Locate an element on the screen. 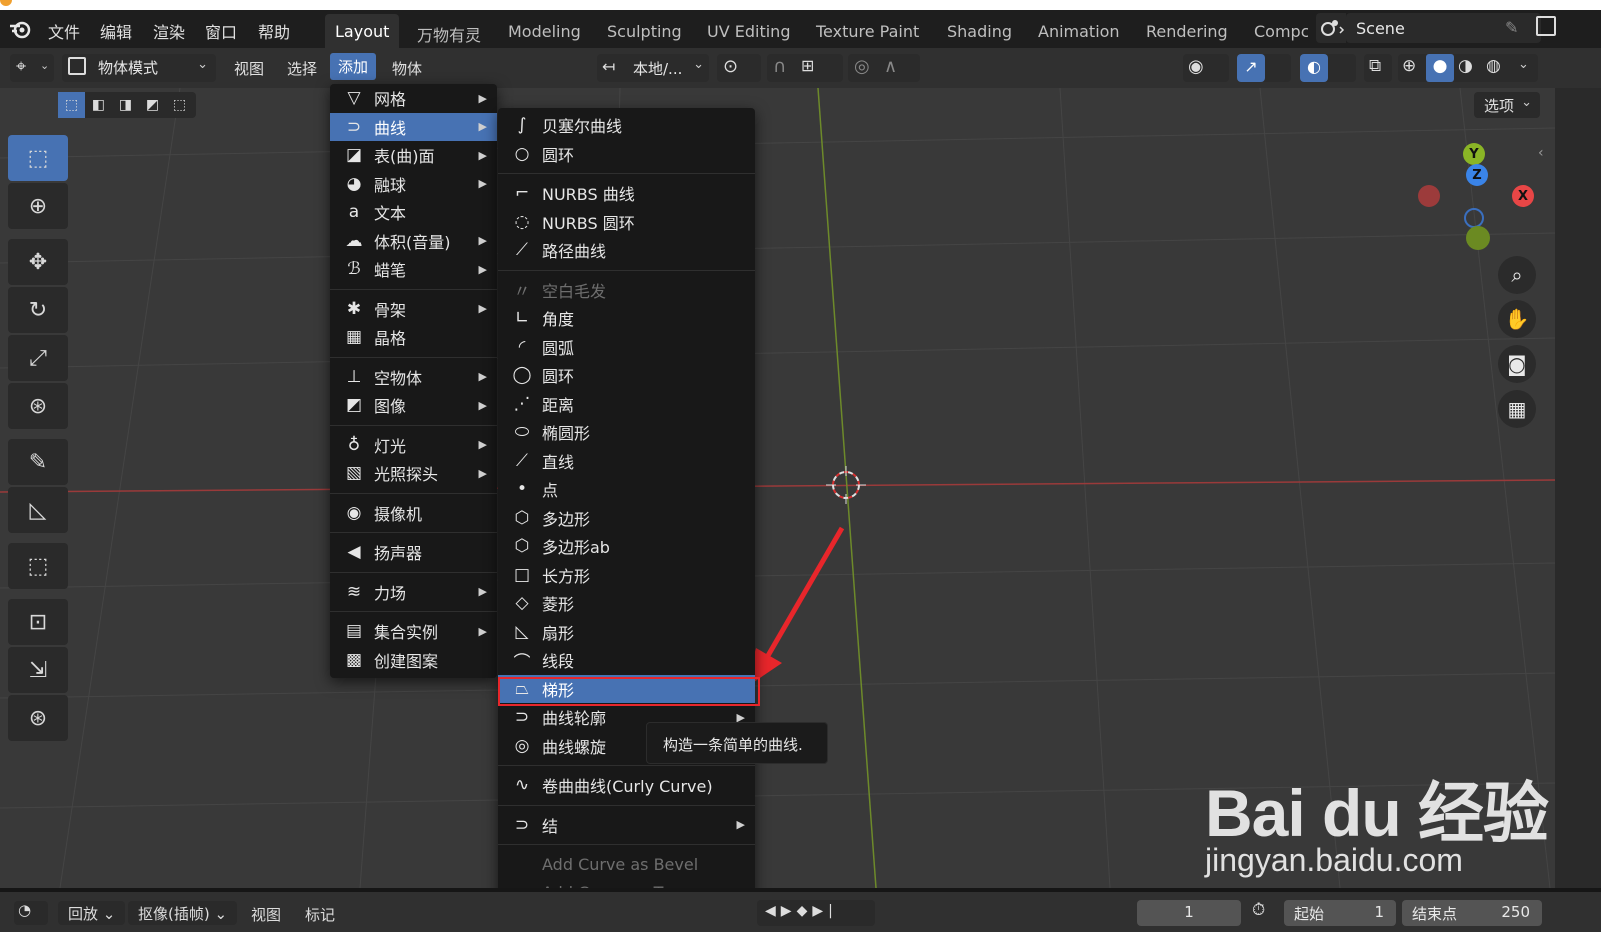  camera-view-icon: ◙ is located at coordinates (1517, 364).